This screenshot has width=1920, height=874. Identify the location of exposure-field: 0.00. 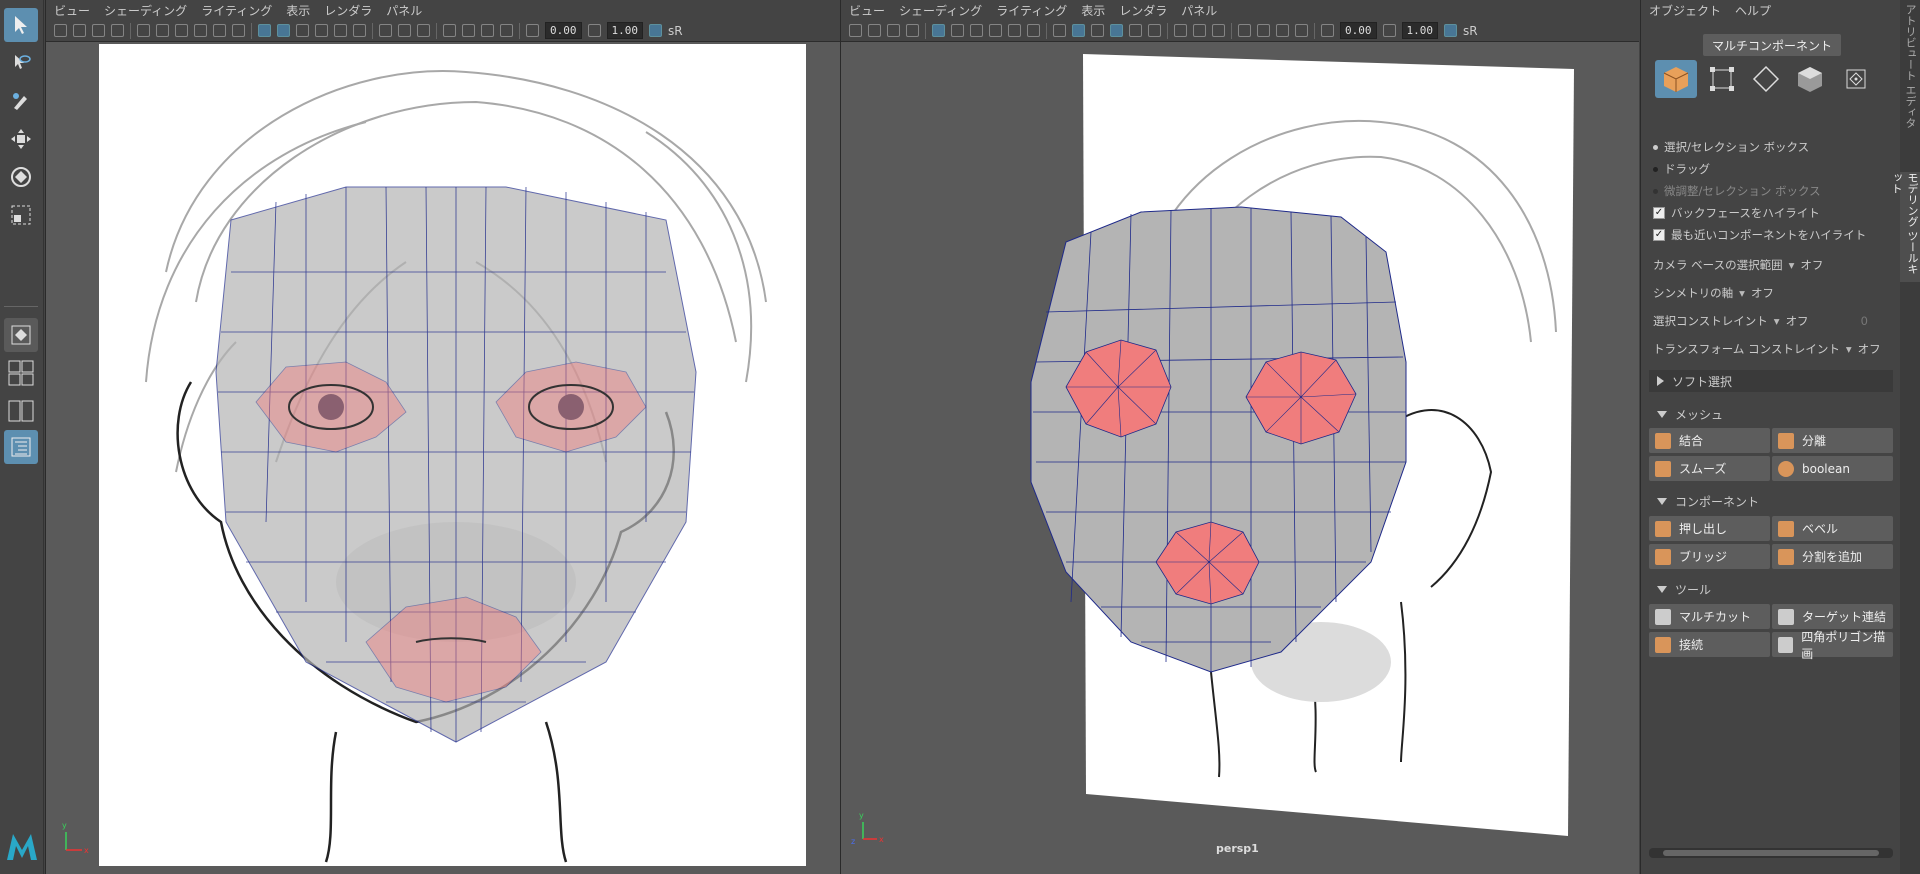
(563, 30).